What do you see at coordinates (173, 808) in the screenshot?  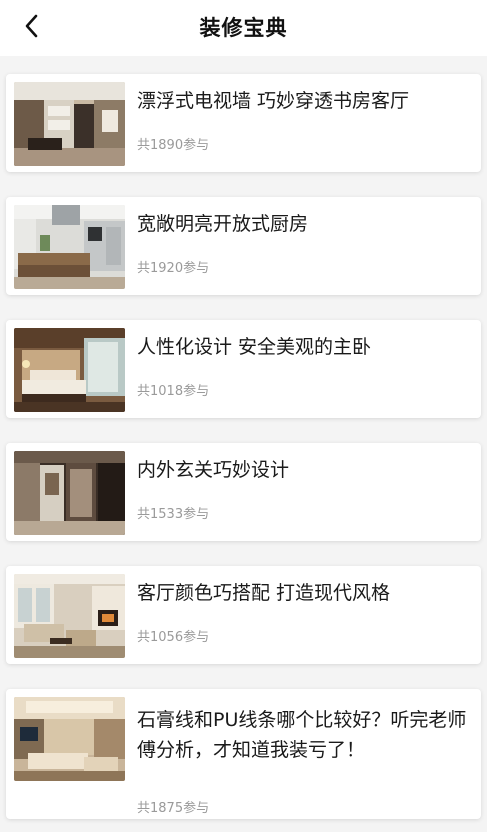 I see `participant-count: 共1875参与` at bounding box center [173, 808].